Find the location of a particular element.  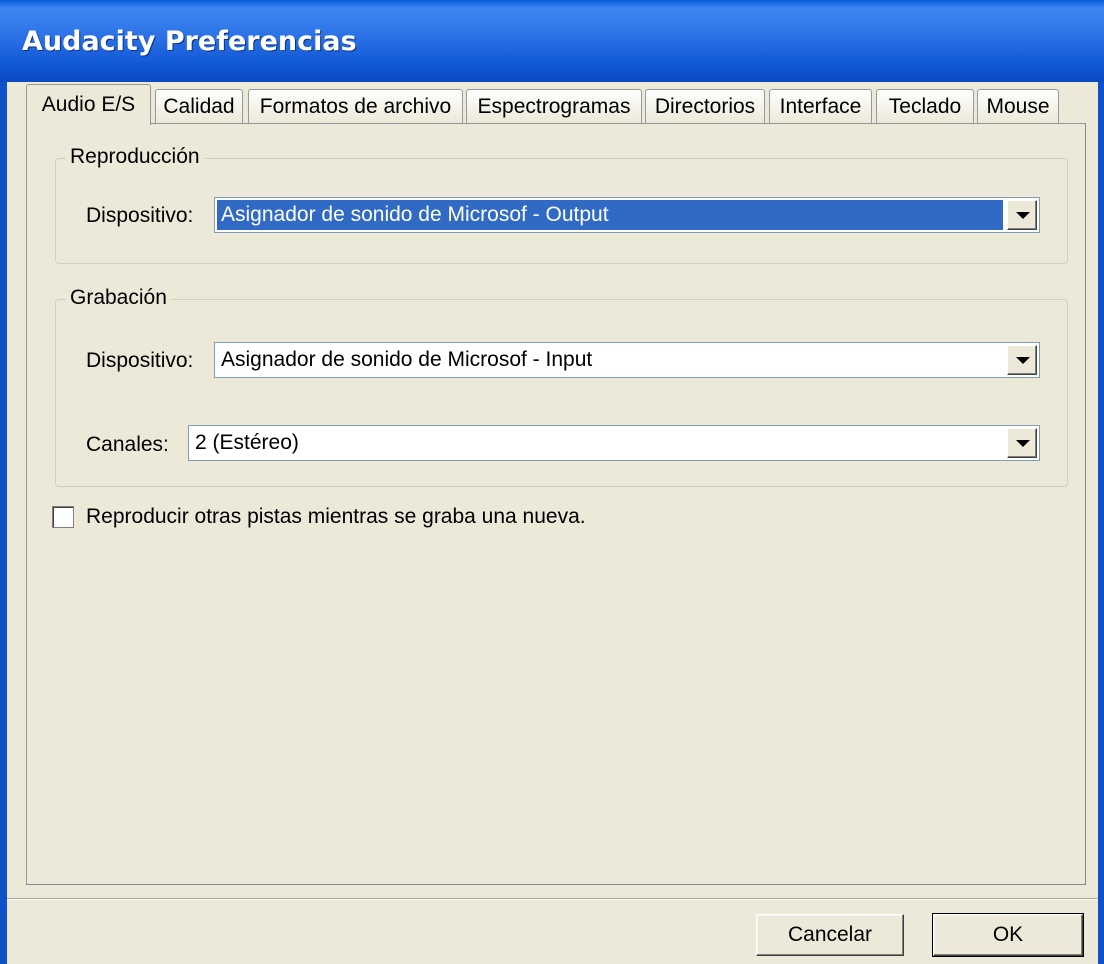

ok-button: OK is located at coordinates (1008, 935).